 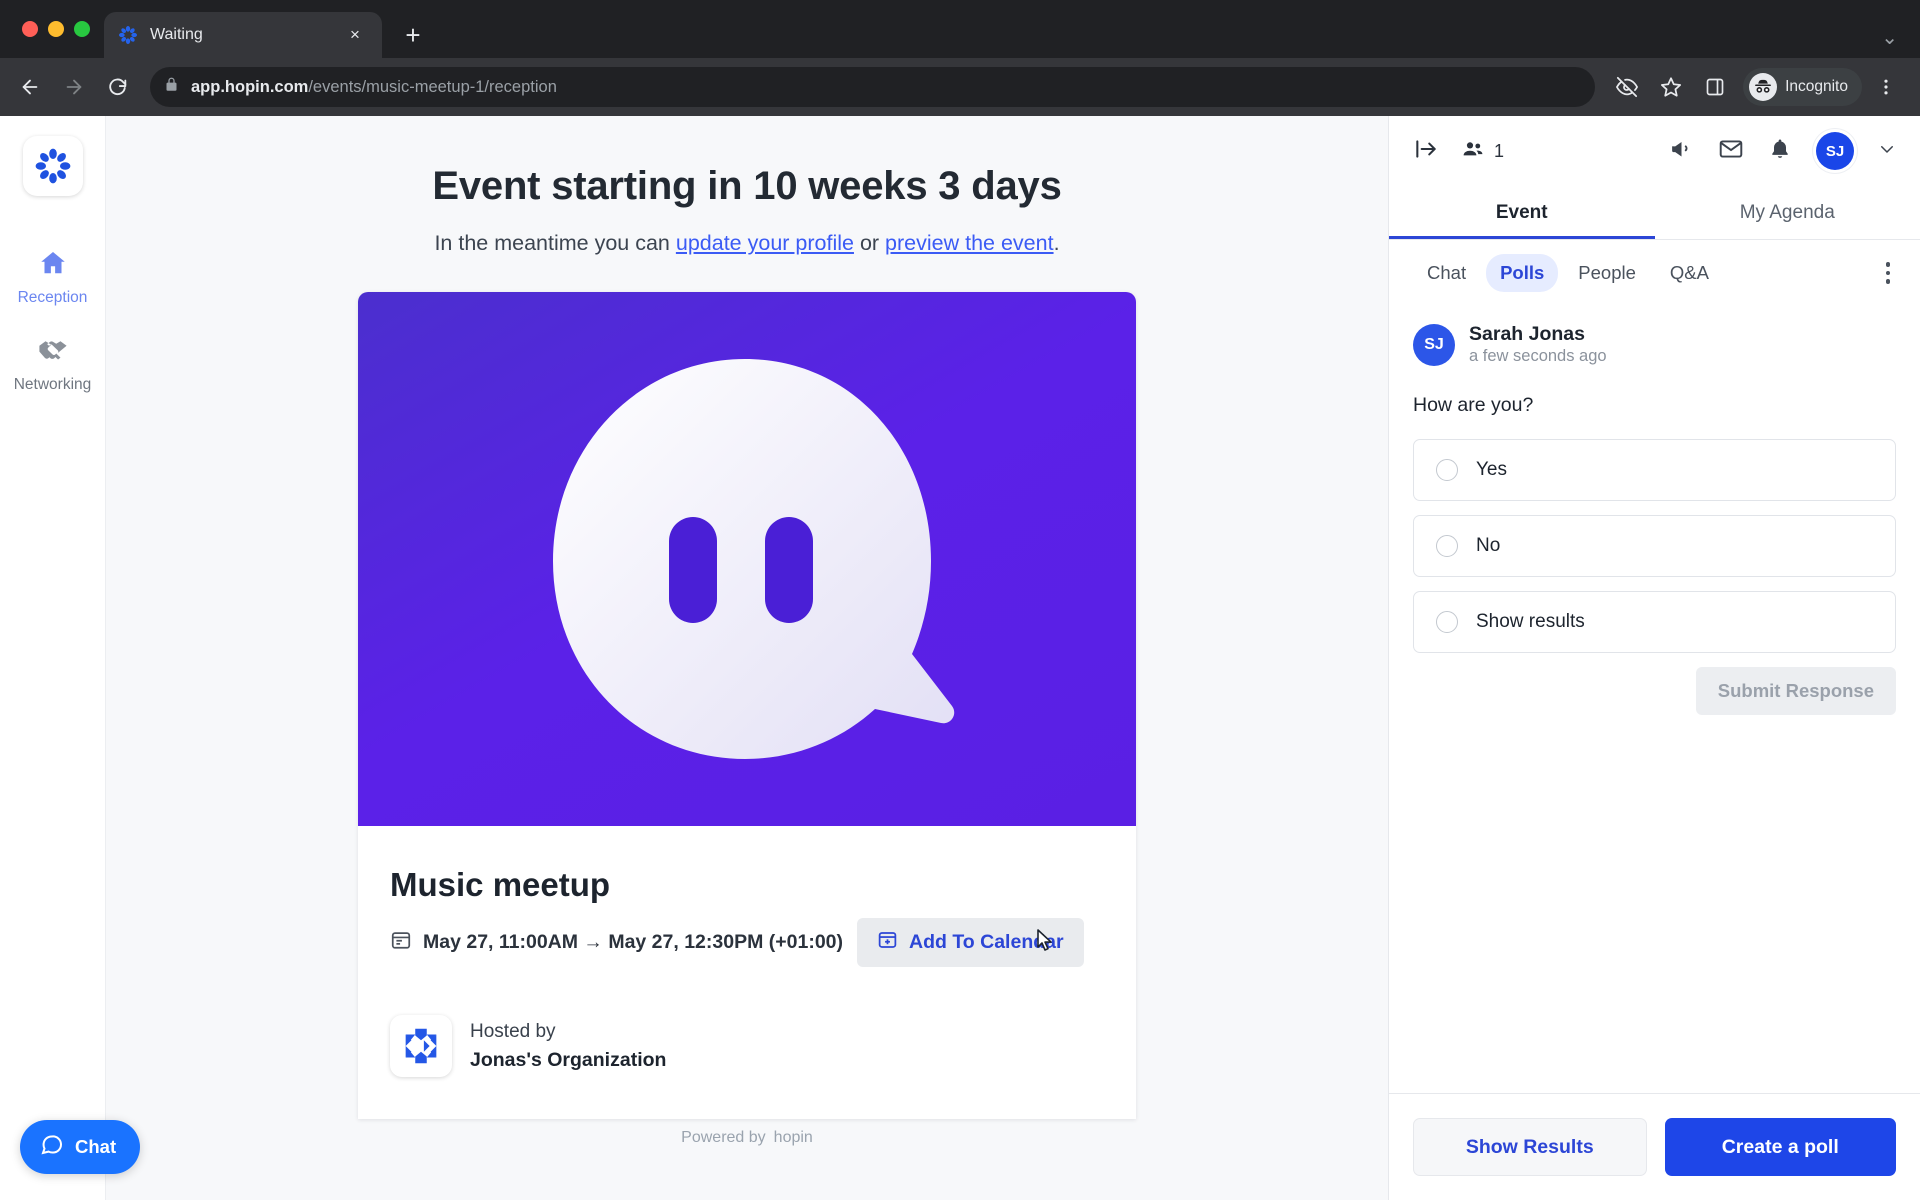 I want to click on poll-option-no: No, so click(x=1654, y=545).